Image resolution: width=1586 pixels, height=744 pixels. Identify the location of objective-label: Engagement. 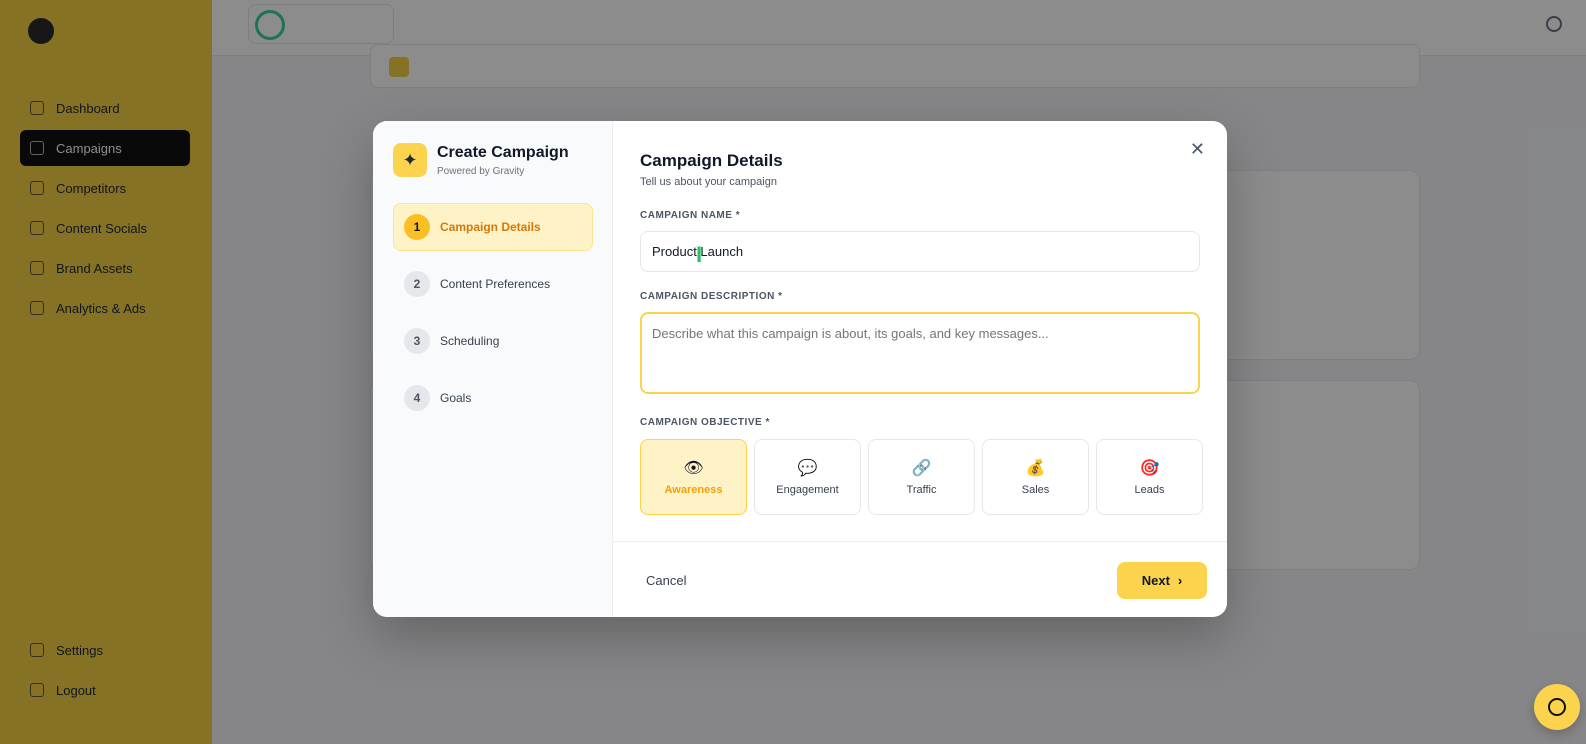
(807, 489).